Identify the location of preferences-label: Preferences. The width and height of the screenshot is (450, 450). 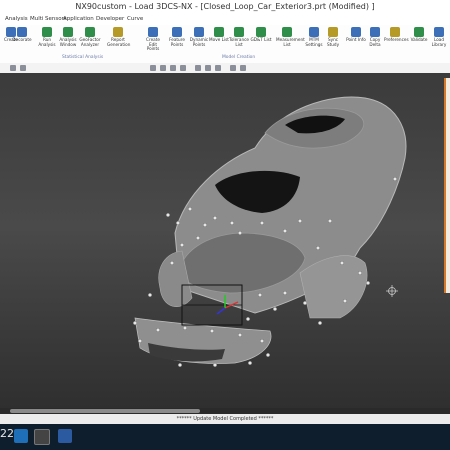
(396, 39).